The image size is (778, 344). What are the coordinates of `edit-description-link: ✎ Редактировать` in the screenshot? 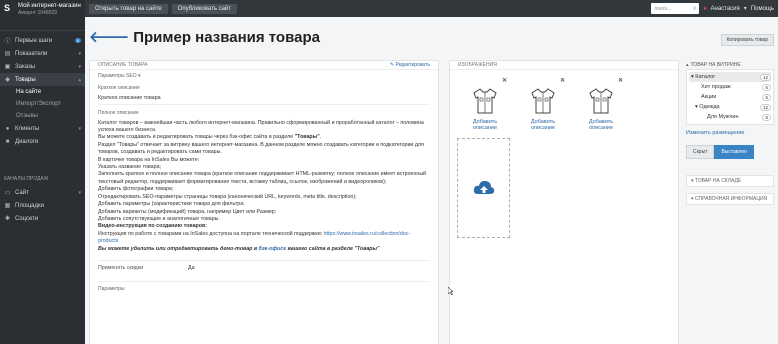 It's located at (410, 65).